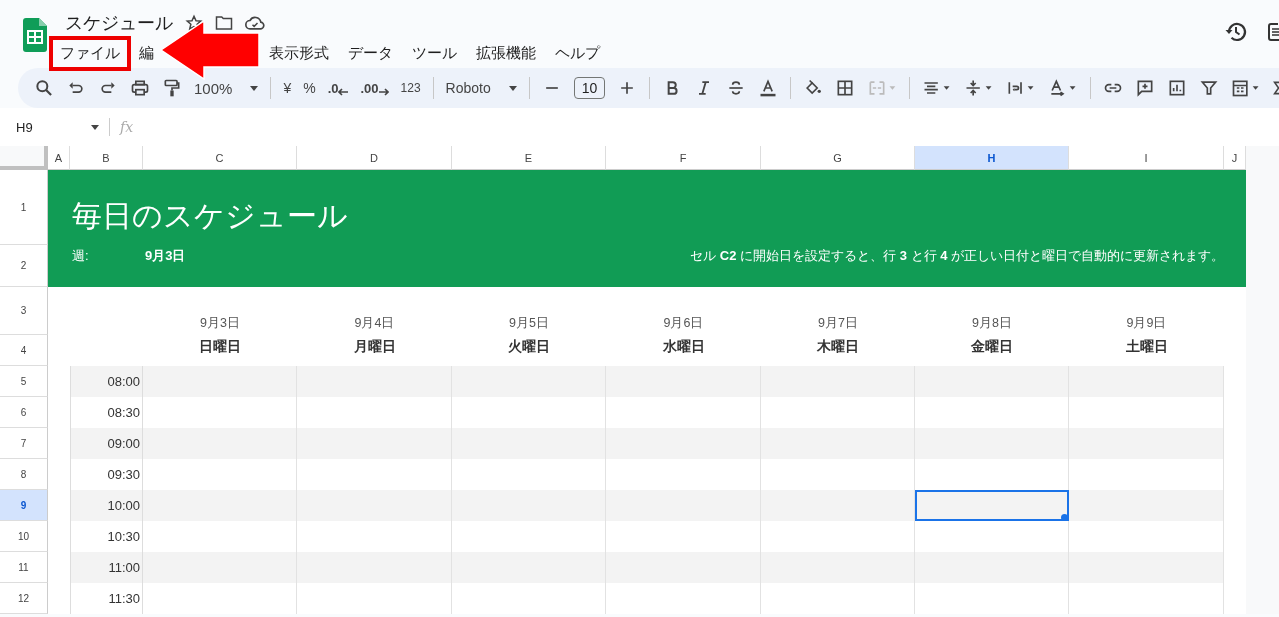  What do you see at coordinates (24, 598) in the screenshot?
I see `row-header: 12` at bounding box center [24, 598].